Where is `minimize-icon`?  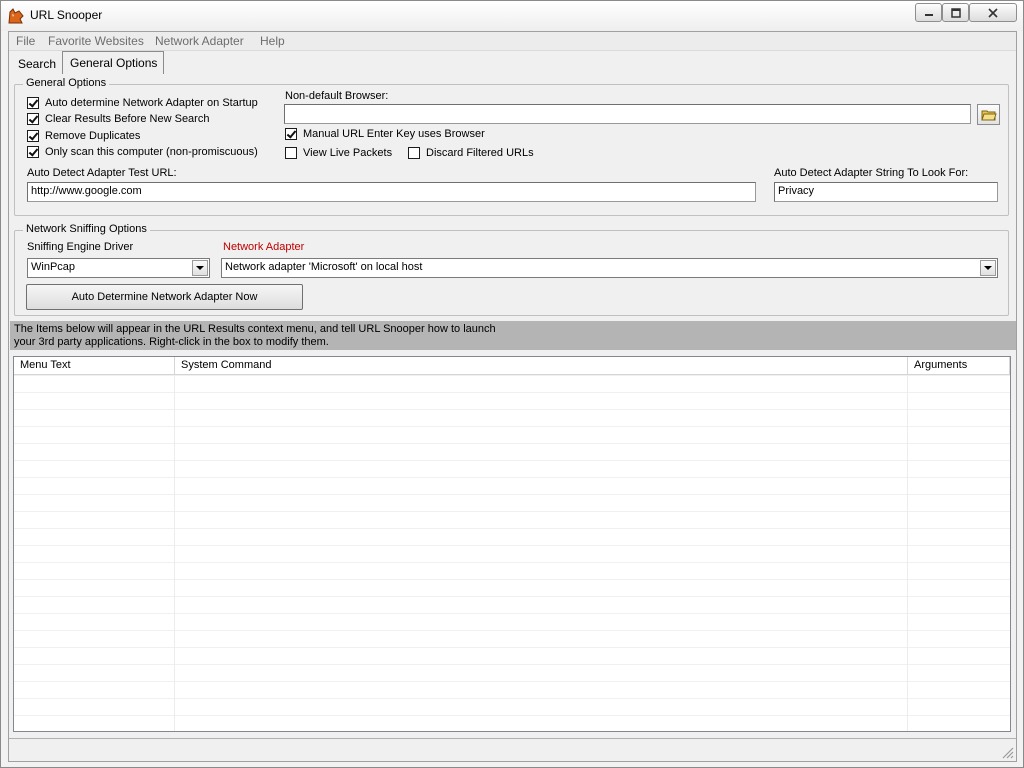
minimize-icon is located at coordinates (928, 14).